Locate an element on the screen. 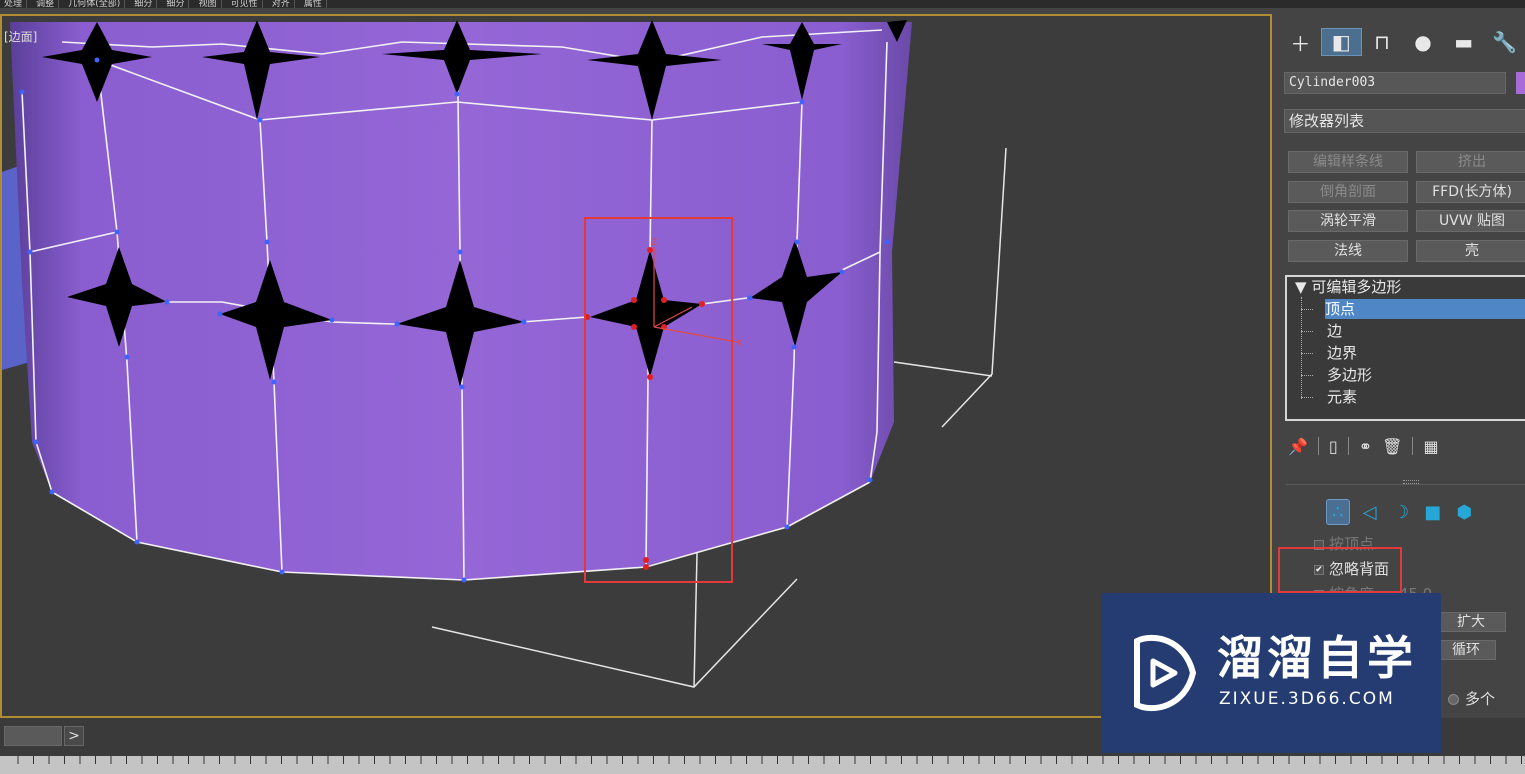 The image size is (1525, 774). viewport-label: [边面] is located at coordinates (20, 36).